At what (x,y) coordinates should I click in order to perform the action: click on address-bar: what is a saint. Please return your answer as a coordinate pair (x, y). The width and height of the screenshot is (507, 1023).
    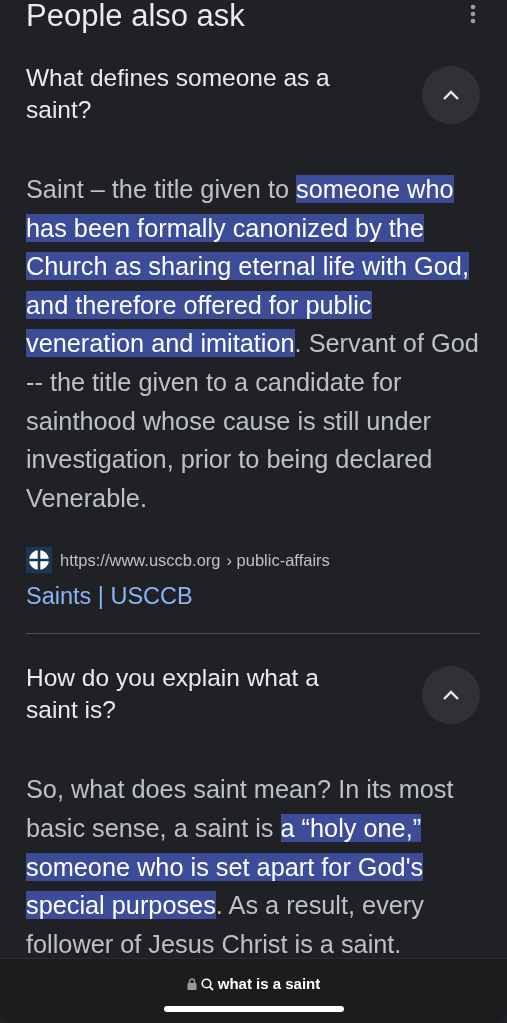
    Looking at the image, I should click on (253, 990).